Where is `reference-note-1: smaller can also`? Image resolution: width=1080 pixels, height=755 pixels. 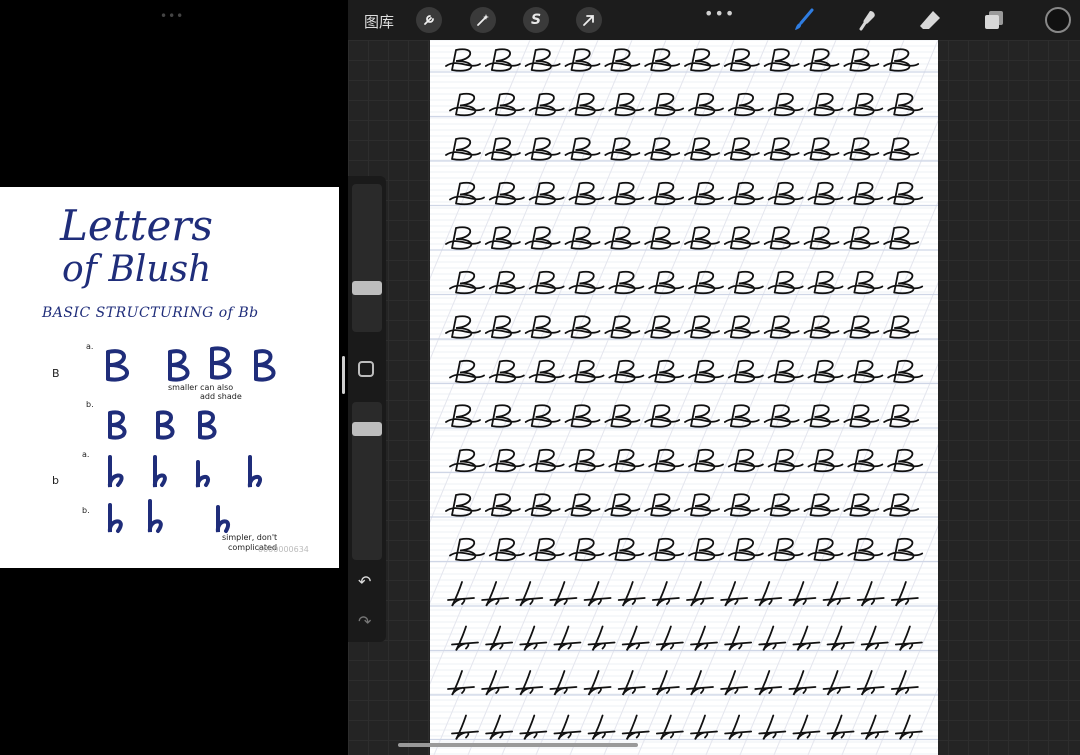 reference-note-1: smaller can also is located at coordinates (201, 387).